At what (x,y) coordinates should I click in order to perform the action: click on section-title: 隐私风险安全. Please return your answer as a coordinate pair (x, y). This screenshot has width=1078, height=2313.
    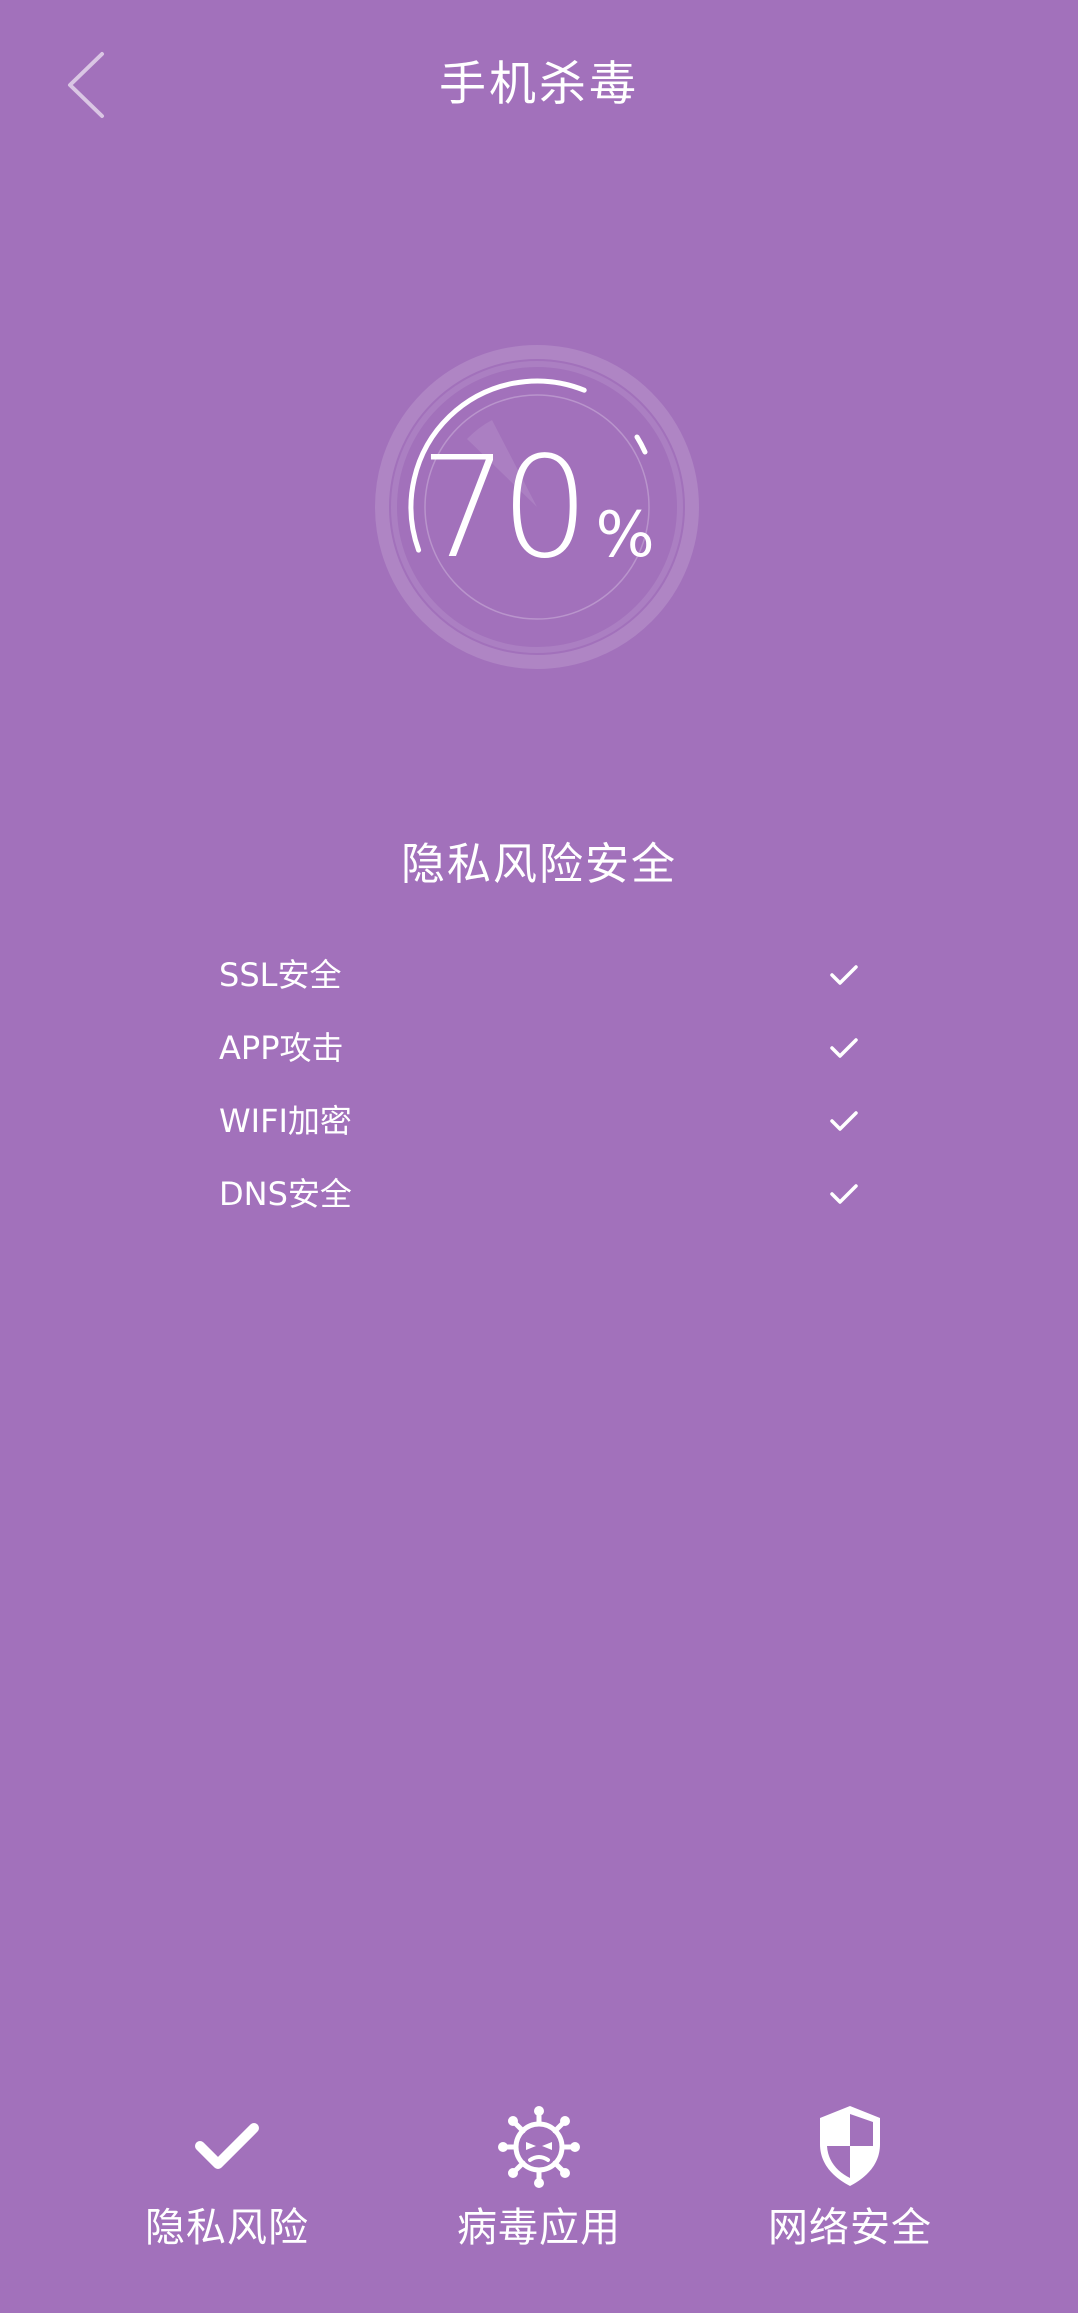
    Looking at the image, I should click on (539, 864).